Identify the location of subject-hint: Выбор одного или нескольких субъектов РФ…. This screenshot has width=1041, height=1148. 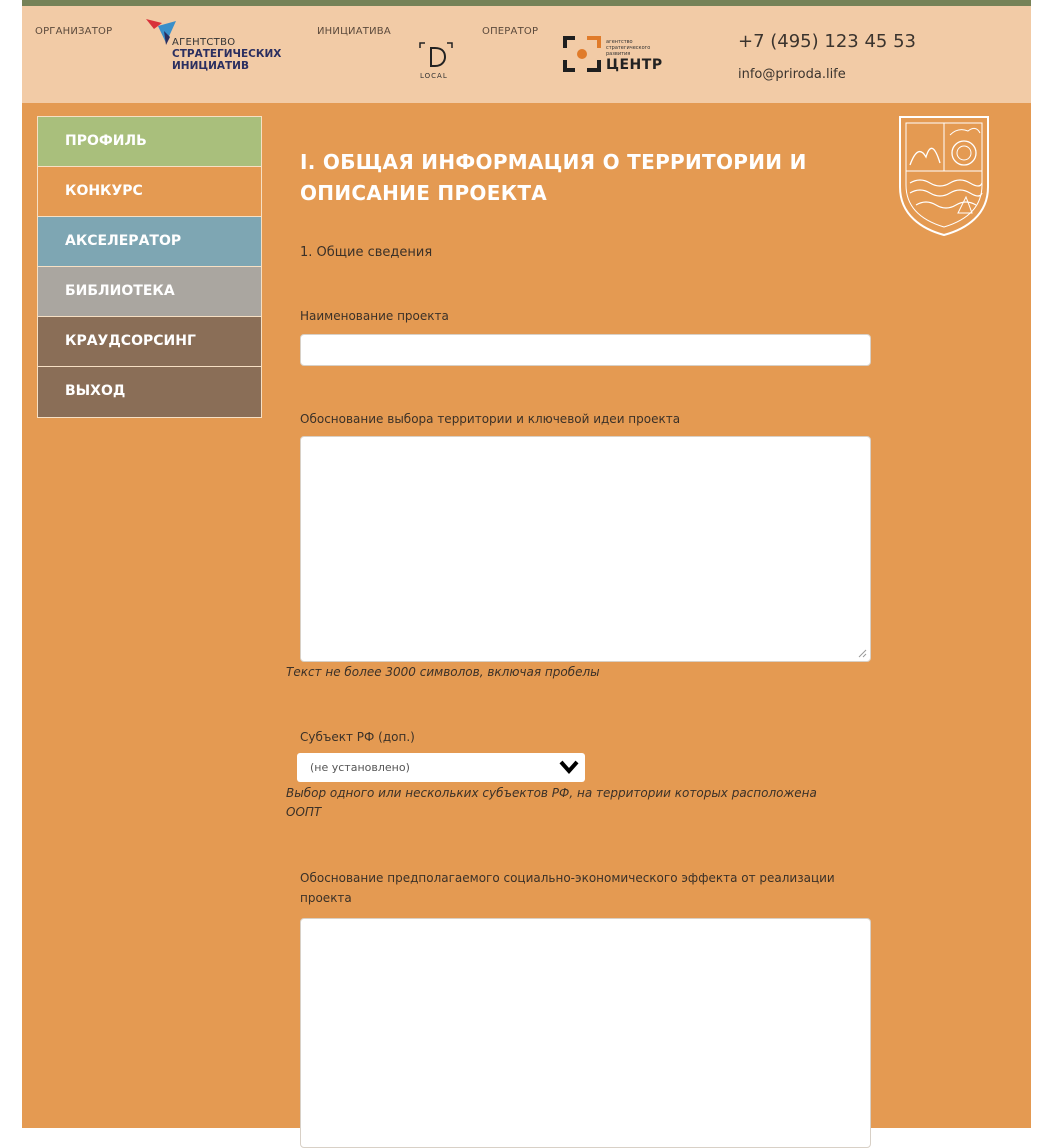
(551, 803).